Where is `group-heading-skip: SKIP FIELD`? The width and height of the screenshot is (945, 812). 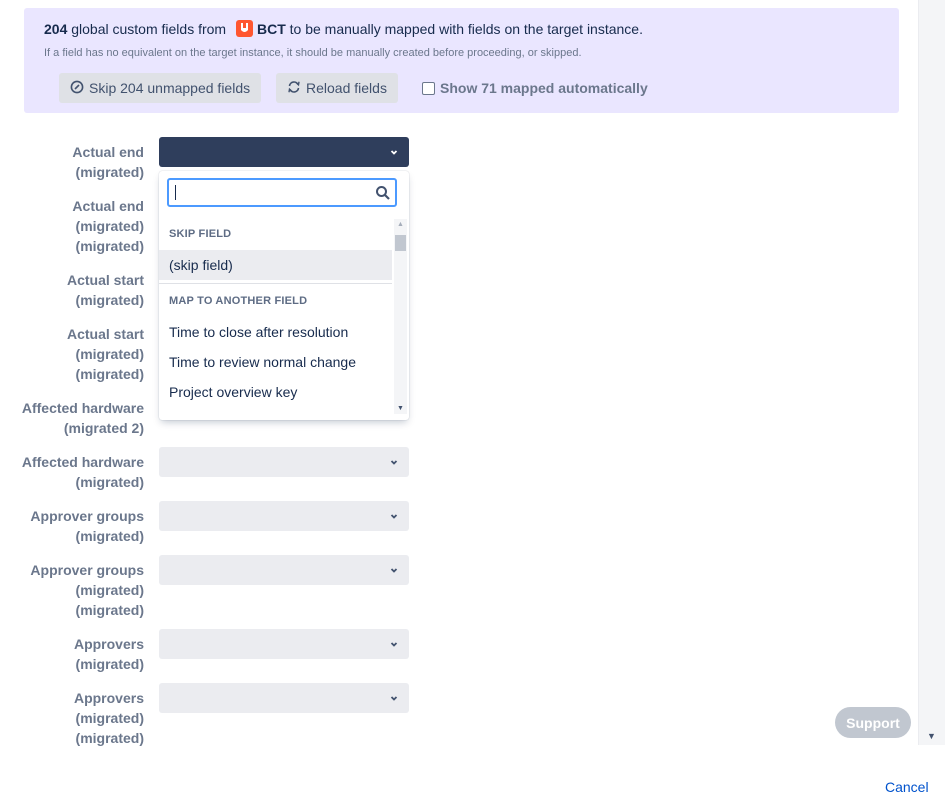
group-heading-skip: SKIP FIELD is located at coordinates (200, 234).